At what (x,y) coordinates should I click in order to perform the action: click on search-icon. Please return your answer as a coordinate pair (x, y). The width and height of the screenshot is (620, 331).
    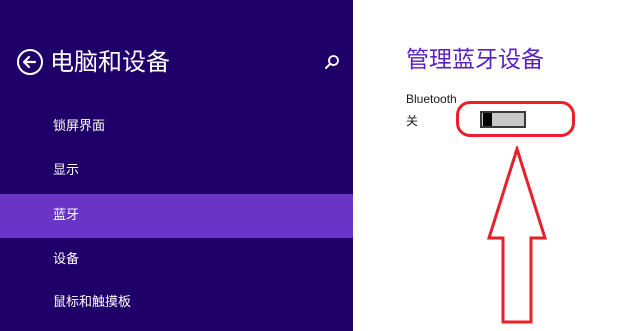
    Looking at the image, I should click on (332, 62).